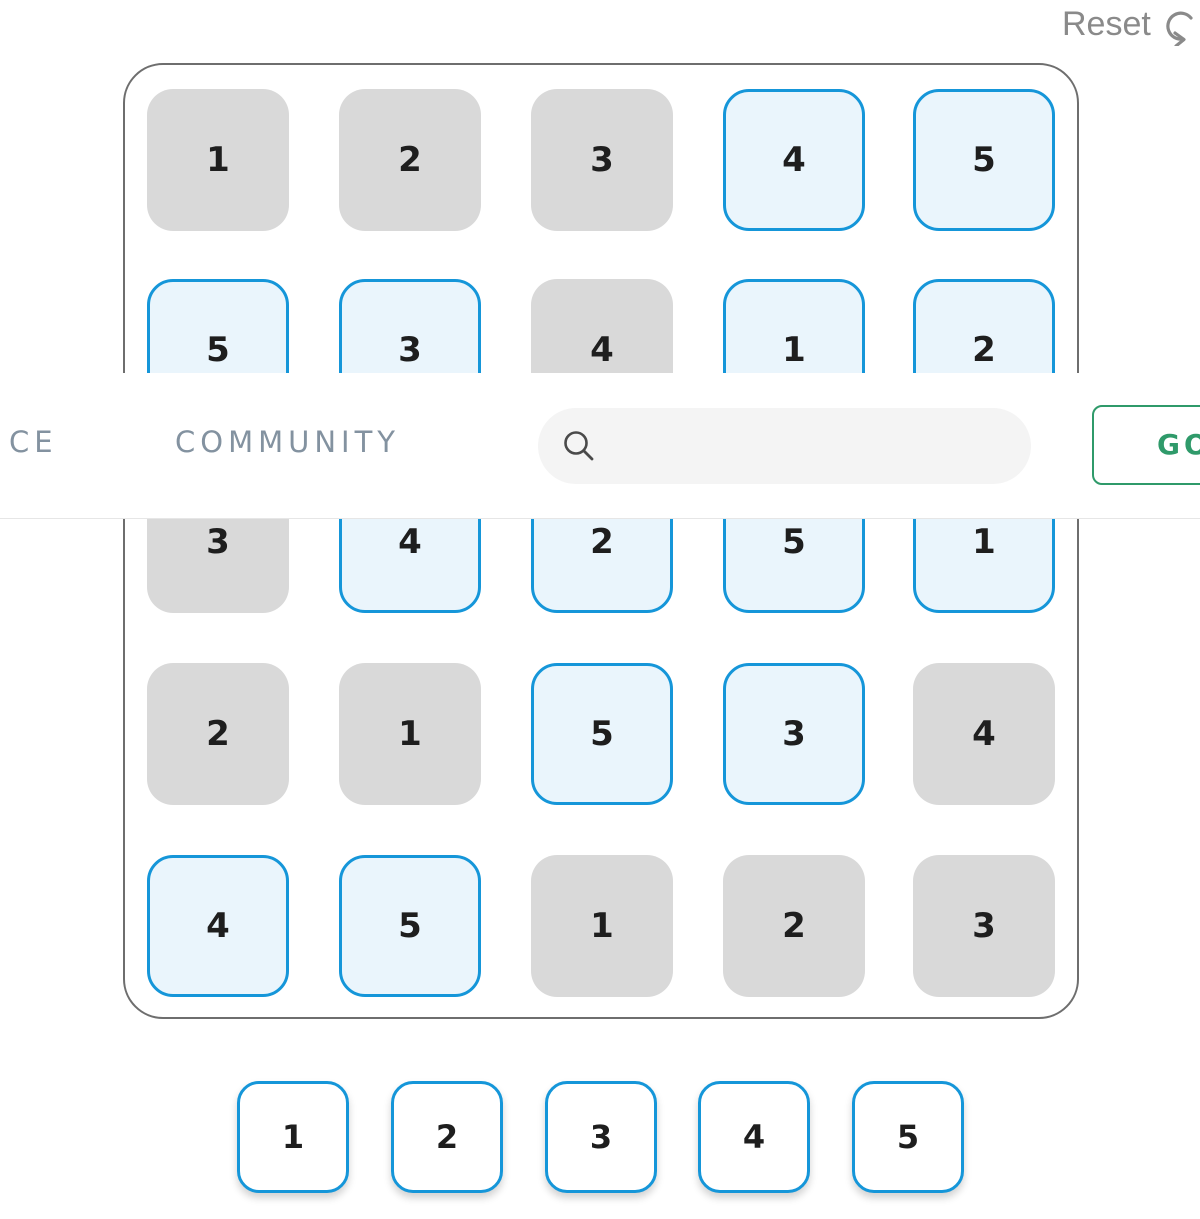 Image resolution: width=1200 pixels, height=1219 pixels. What do you see at coordinates (1106, 23) in the screenshot?
I see `reset-label: Reset` at bounding box center [1106, 23].